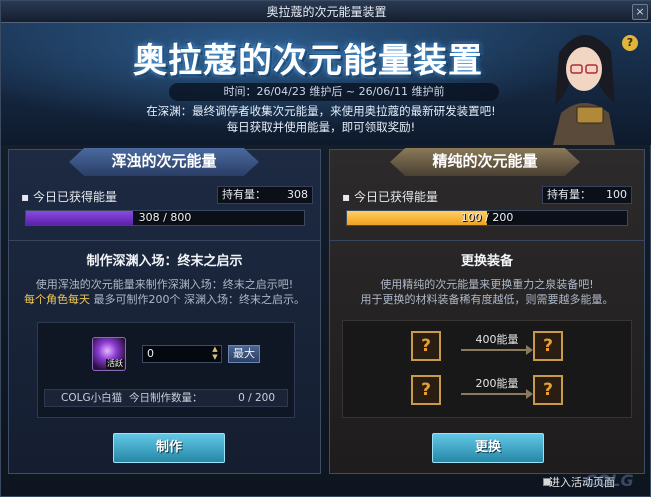  I want to click on spinner-up-icon: ▲, so click(215, 349).